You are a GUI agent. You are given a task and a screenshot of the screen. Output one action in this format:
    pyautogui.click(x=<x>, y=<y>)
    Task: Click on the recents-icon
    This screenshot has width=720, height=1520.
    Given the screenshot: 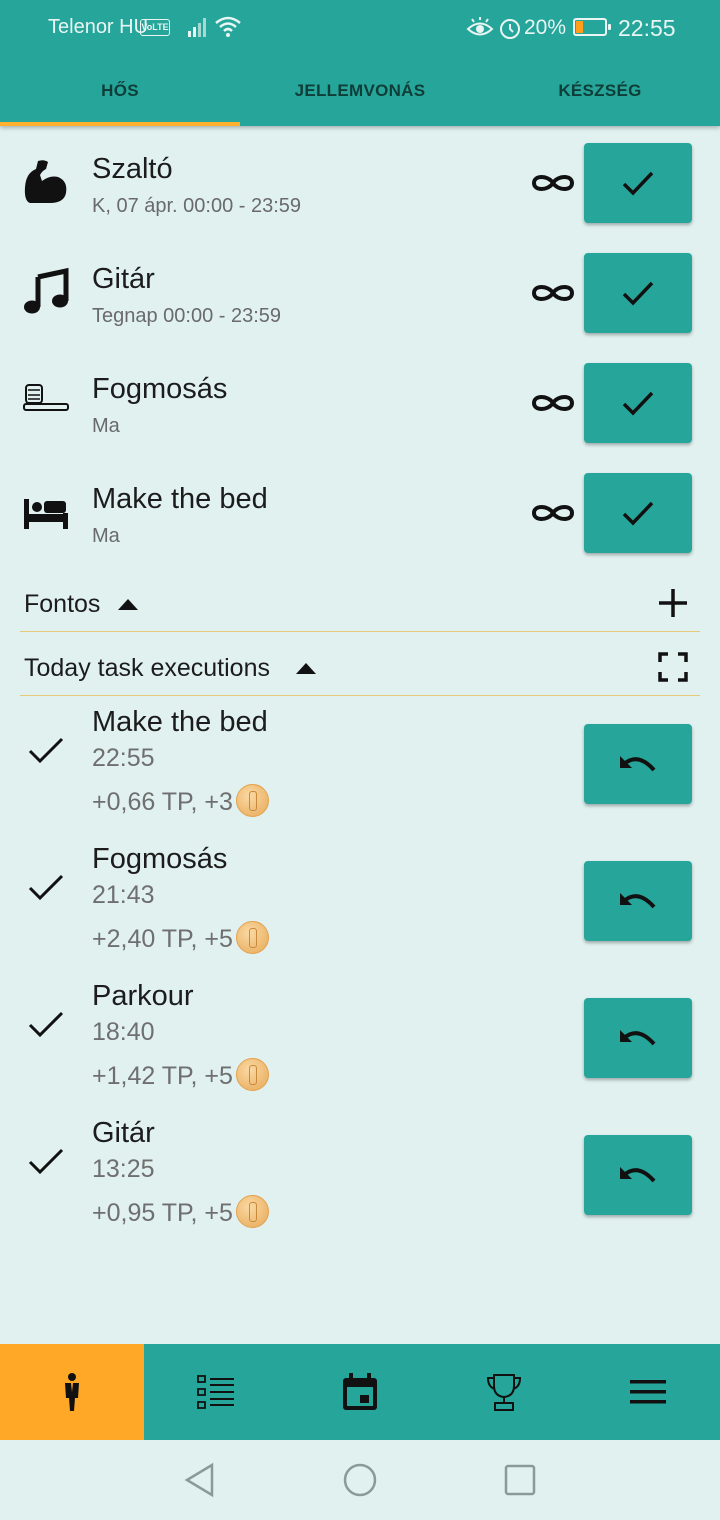 What is the action you would take?
    pyautogui.click(x=520, y=1480)
    